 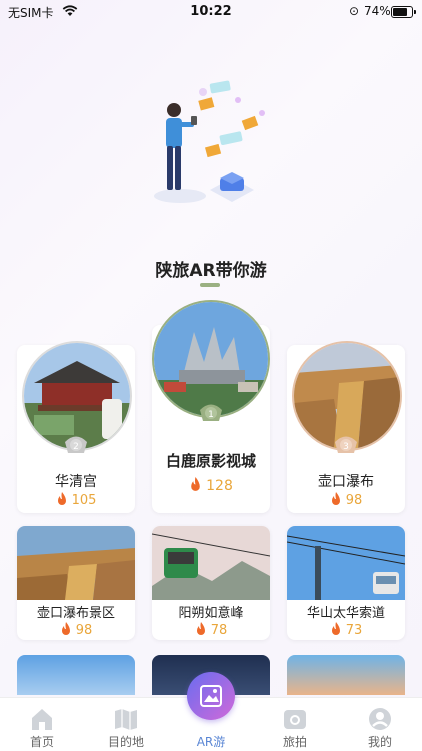 What do you see at coordinates (211, 613) in the screenshot?
I see `grid-2-name: 阳朔如意峰` at bounding box center [211, 613].